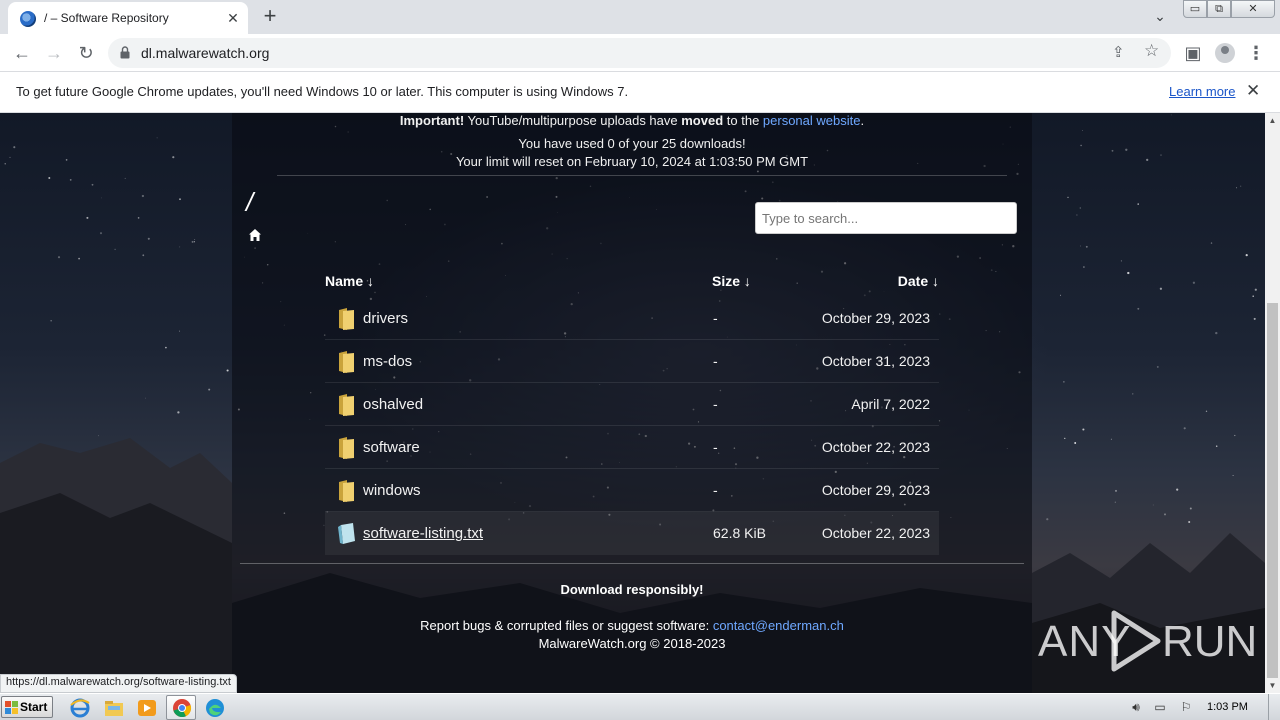 The image size is (1280, 720). What do you see at coordinates (1274, 707) in the screenshot?
I see `show-desktop-button` at bounding box center [1274, 707].